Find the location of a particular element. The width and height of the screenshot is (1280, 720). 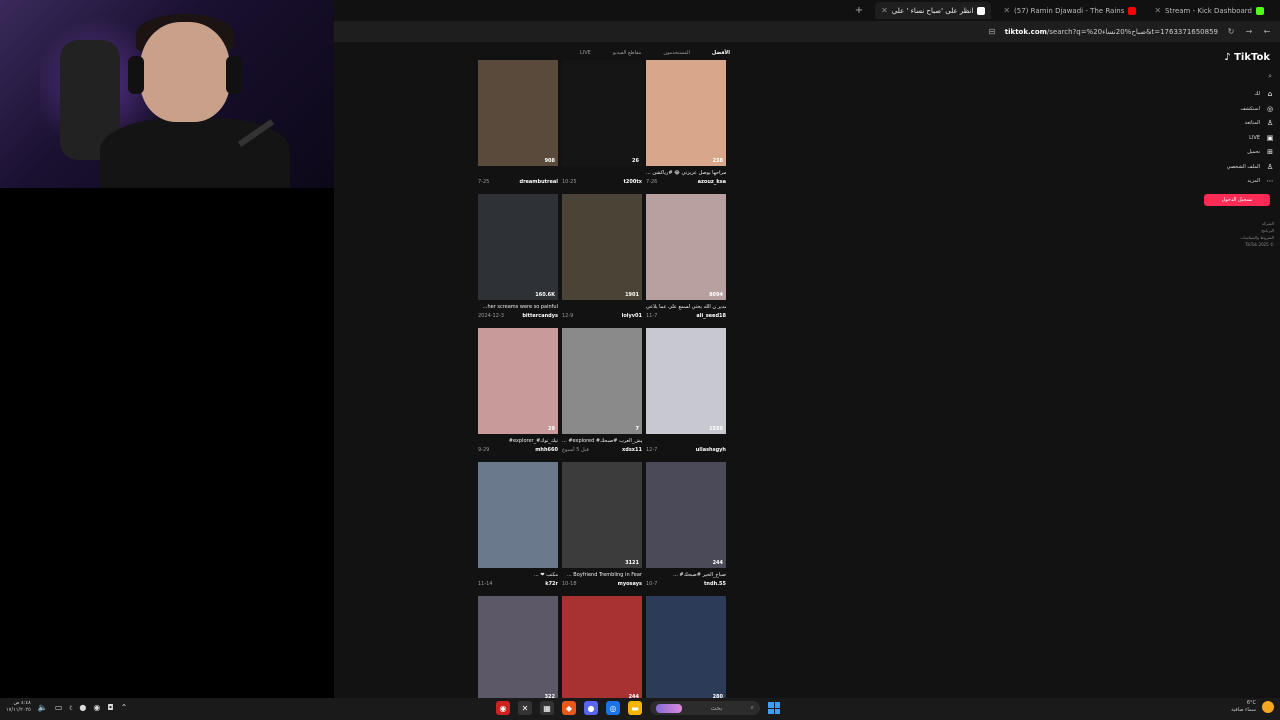

video-thumbnail: 322 is located at coordinates (518, 649).